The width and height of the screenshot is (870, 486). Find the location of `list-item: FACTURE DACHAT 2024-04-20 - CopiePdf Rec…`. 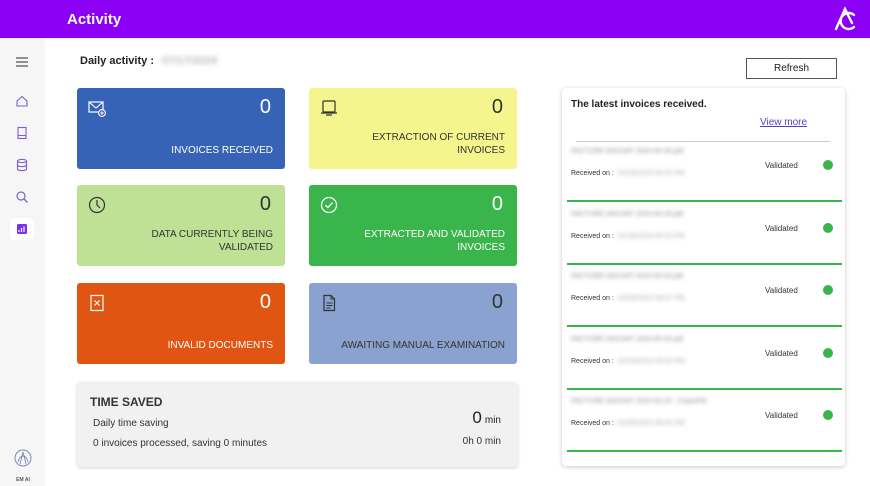

list-item: FACTURE DACHAT 2024-04-20 - CopiePdf Rec… is located at coordinates (703, 421).